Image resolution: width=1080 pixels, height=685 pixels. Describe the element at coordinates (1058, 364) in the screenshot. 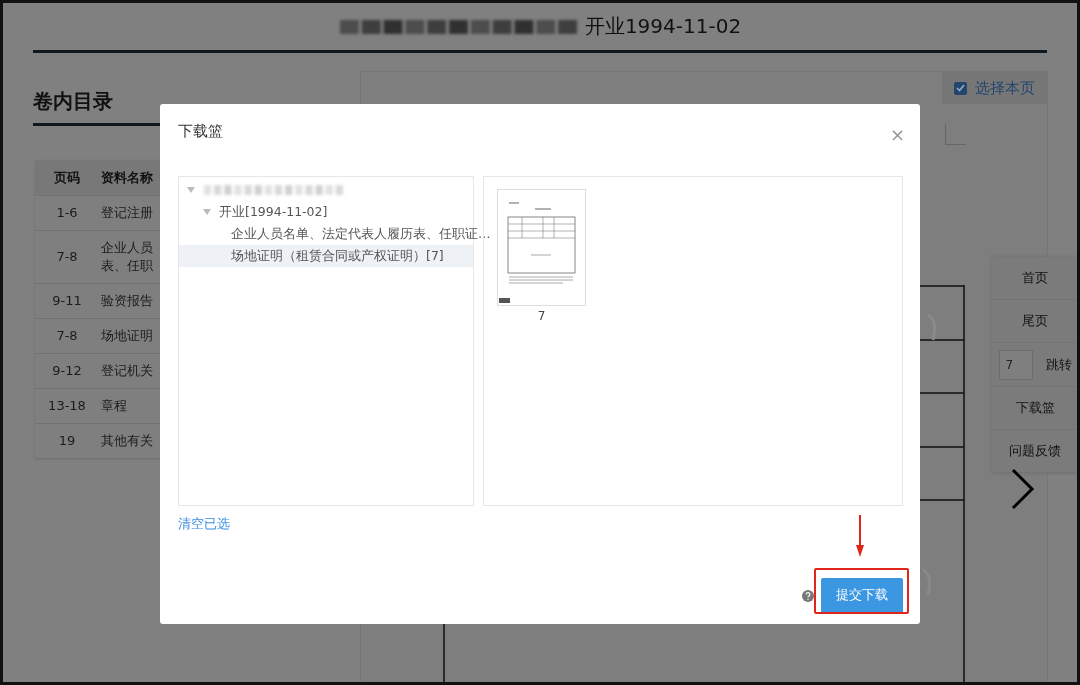

I see `jump-button: 跳转` at that location.